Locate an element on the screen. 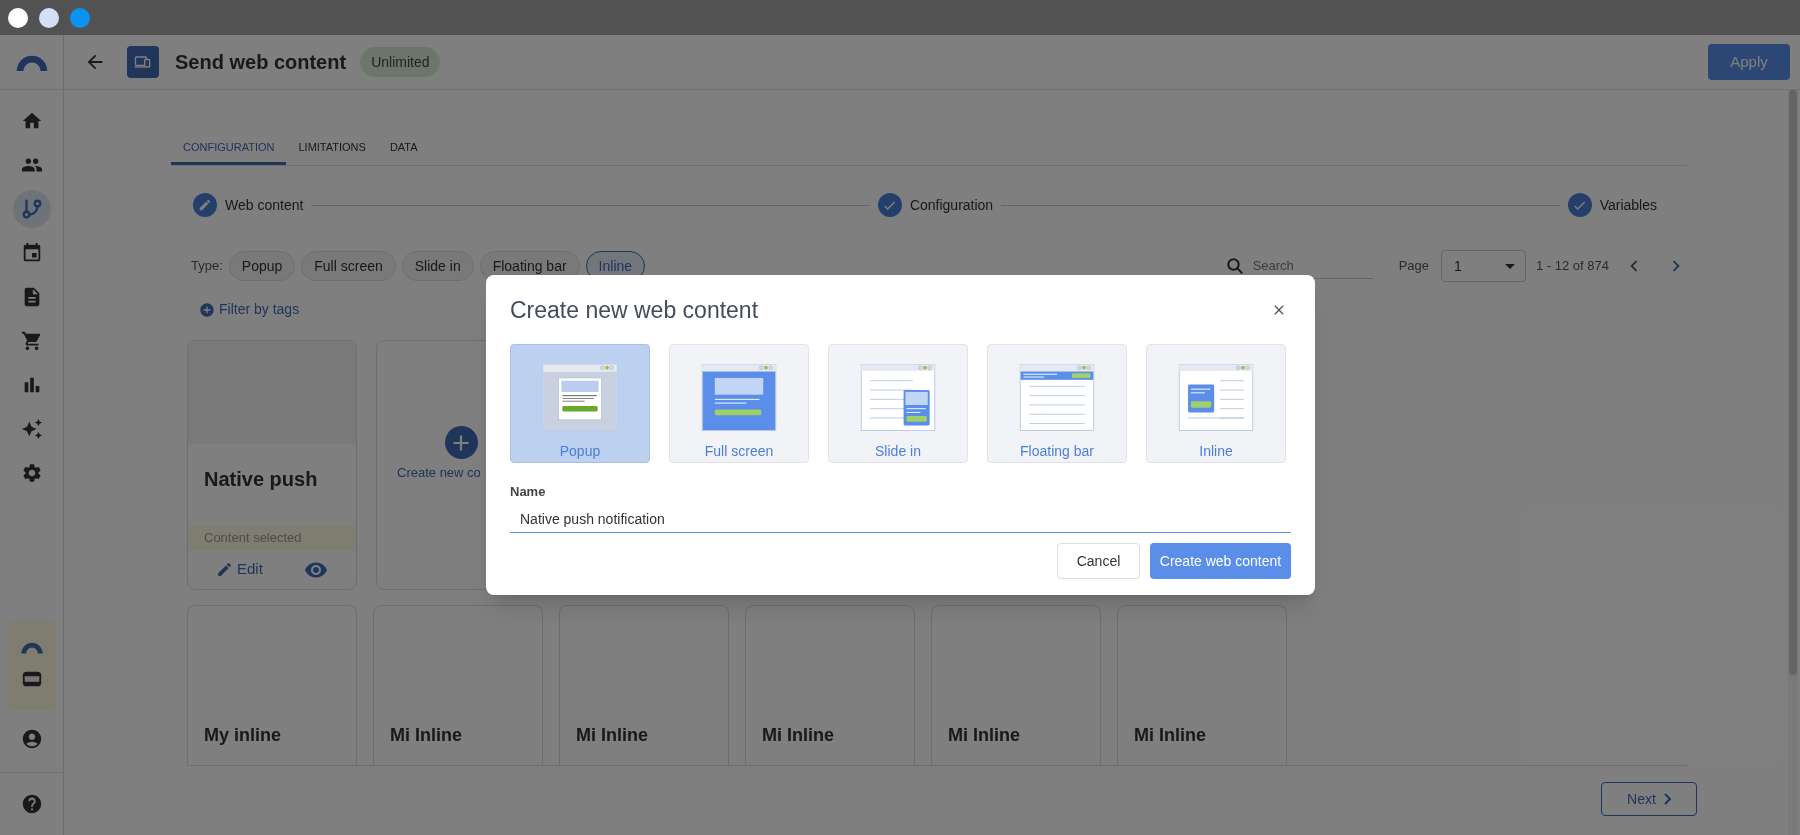 The image size is (1800, 835). apply-button: Apply is located at coordinates (1749, 62).